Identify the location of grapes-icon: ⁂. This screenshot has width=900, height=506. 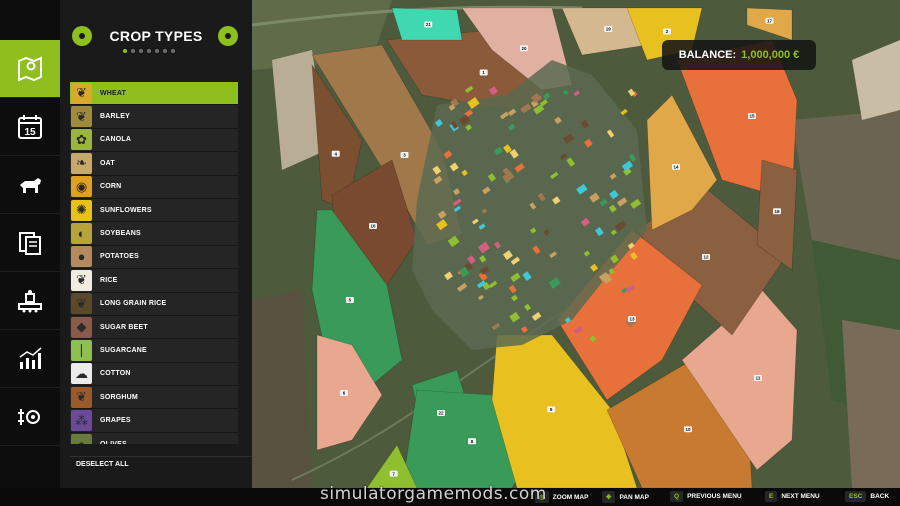
(81, 421).